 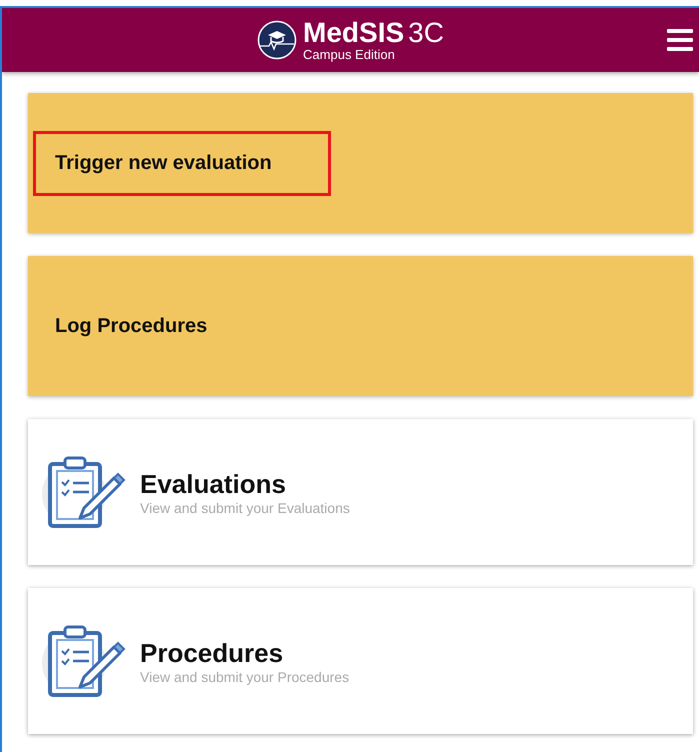 What do you see at coordinates (212, 653) in the screenshot?
I see `module-title: Procedures` at bounding box center [212, 653].